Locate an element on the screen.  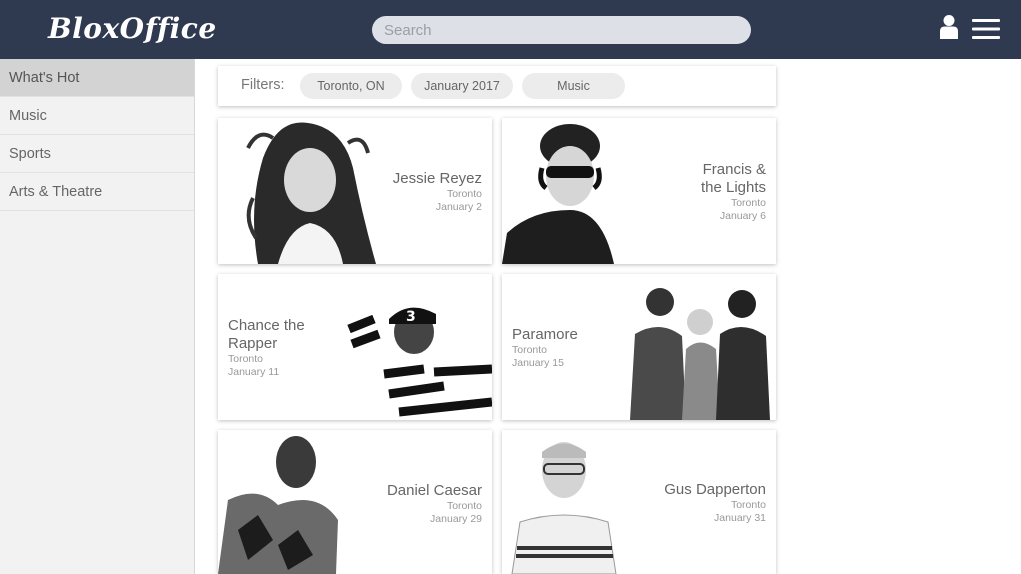
event-date: January 15 is located at coordinates (538, 363).